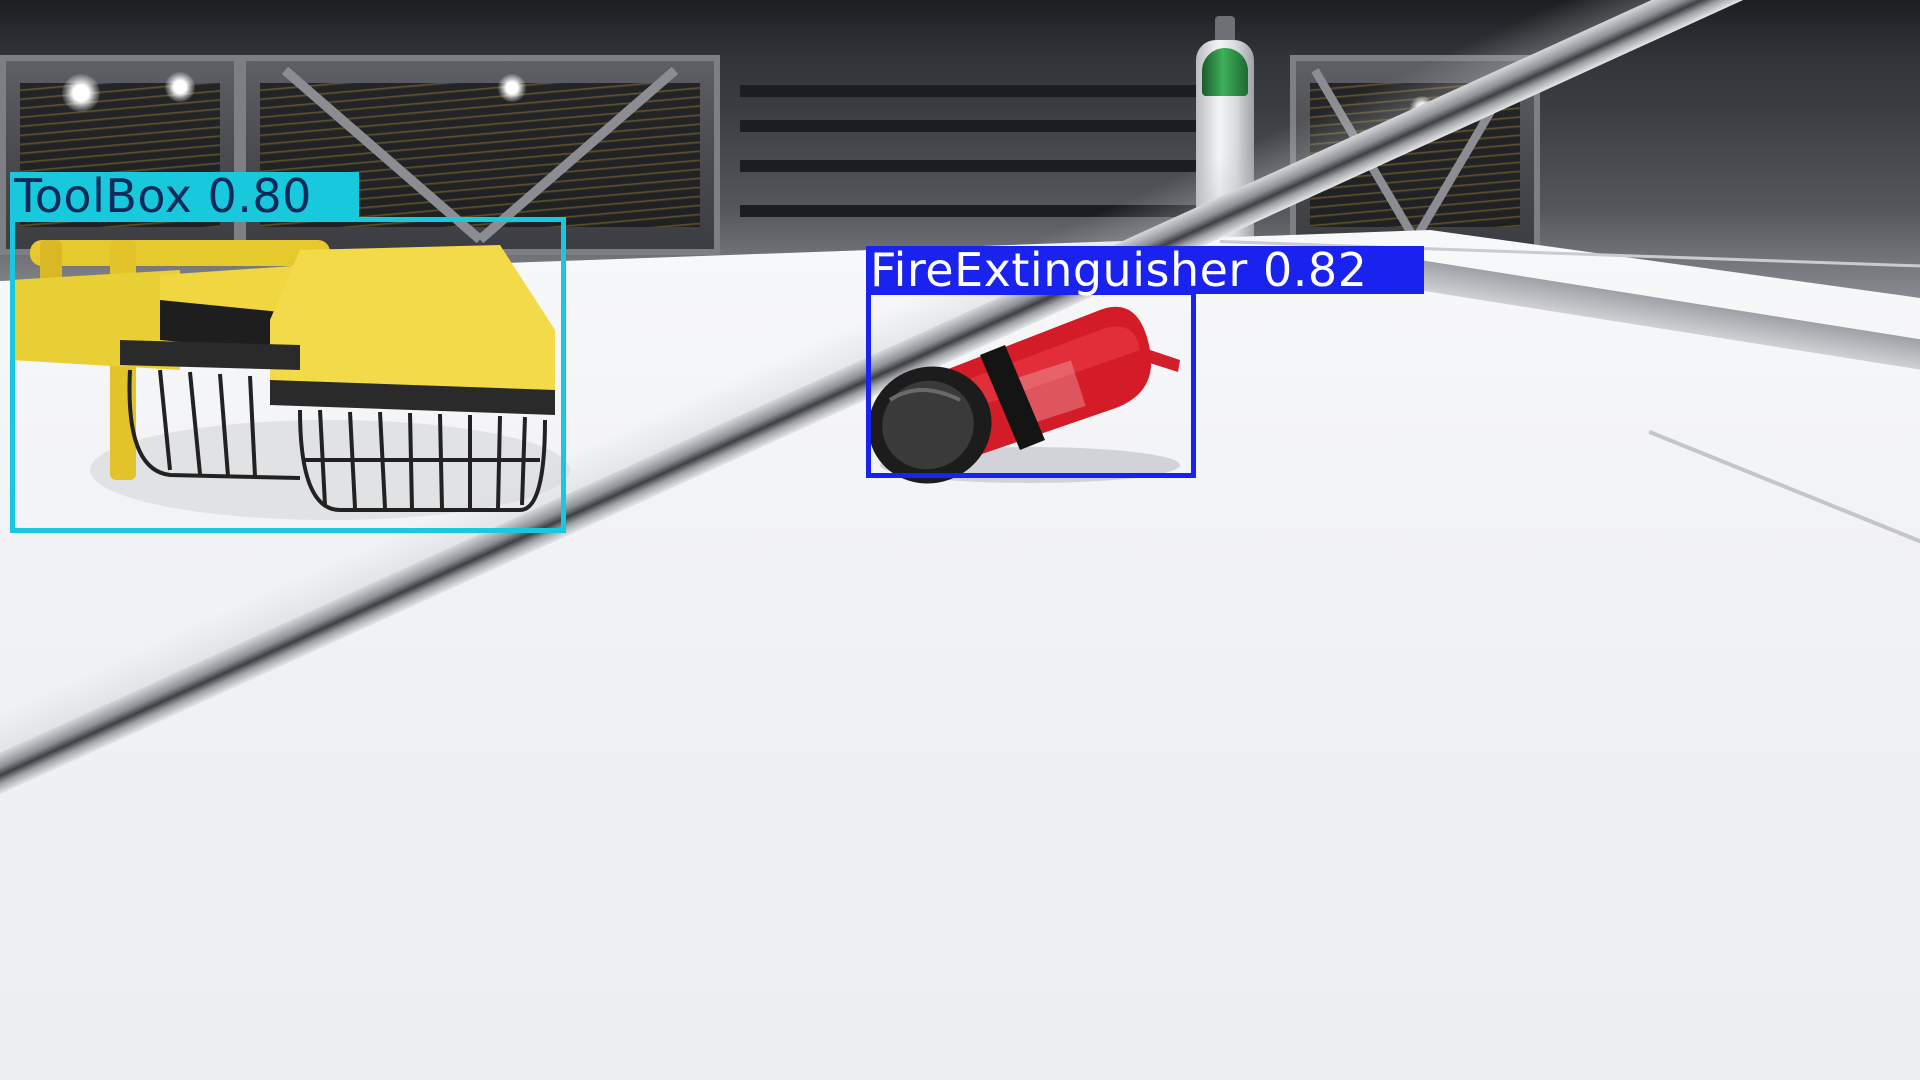 Image resolution: width=1920 pixels, height=1080 pixels. I want to click on fire-extinguisher-bounding-box, so click(1031, 384).